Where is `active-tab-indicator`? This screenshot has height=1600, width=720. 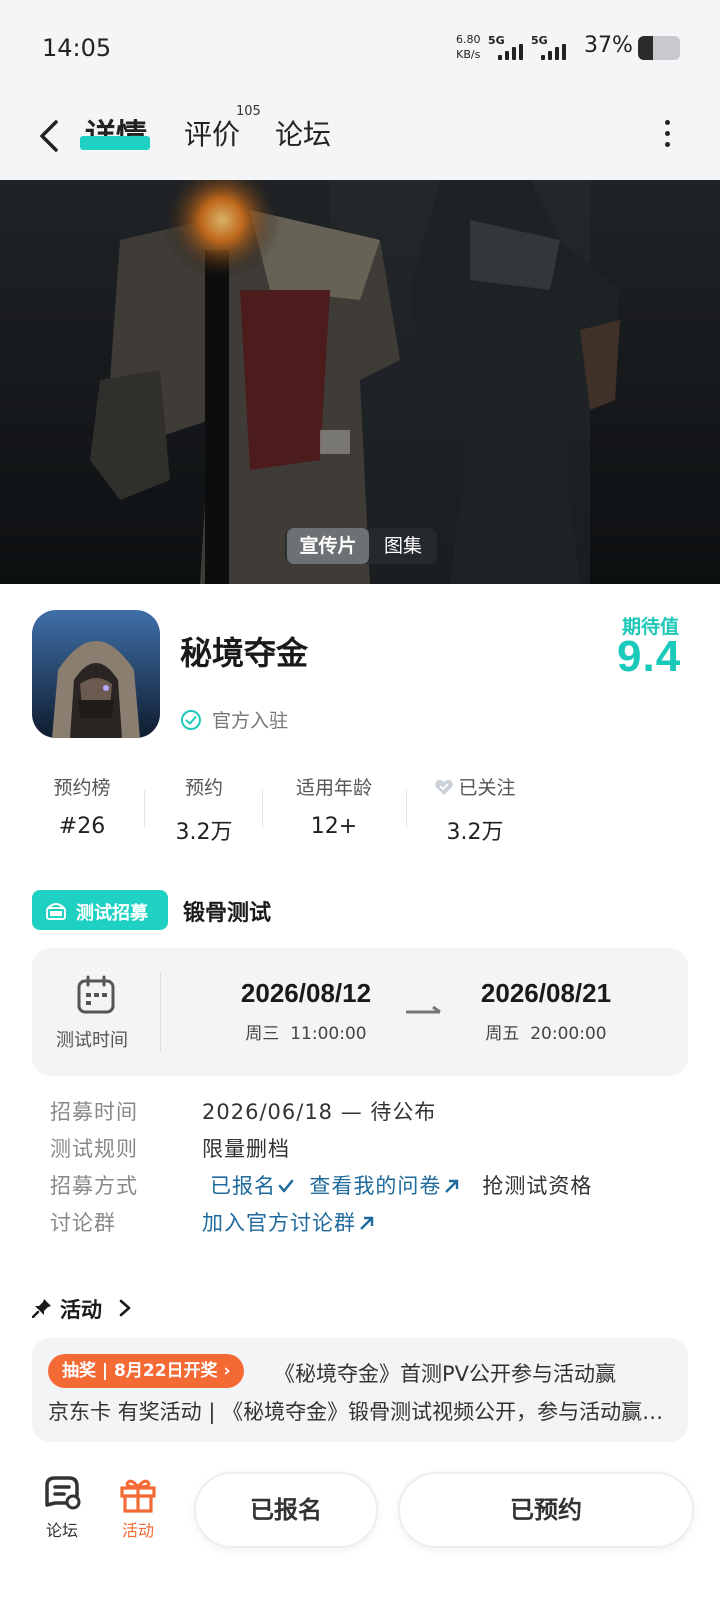
active-tab-indicator is located at coordinates (115, 143).